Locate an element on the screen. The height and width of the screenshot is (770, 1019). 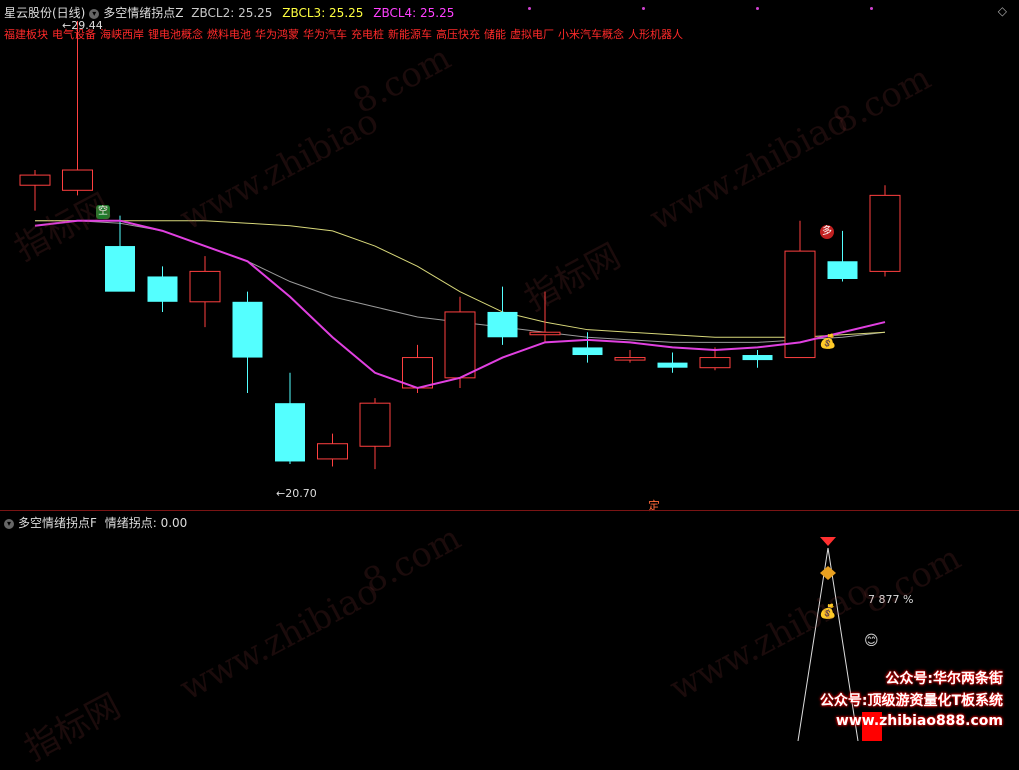
promo-line-2: 公众号:顶级游资量化T板系统 is located at coordinates (911, 701).